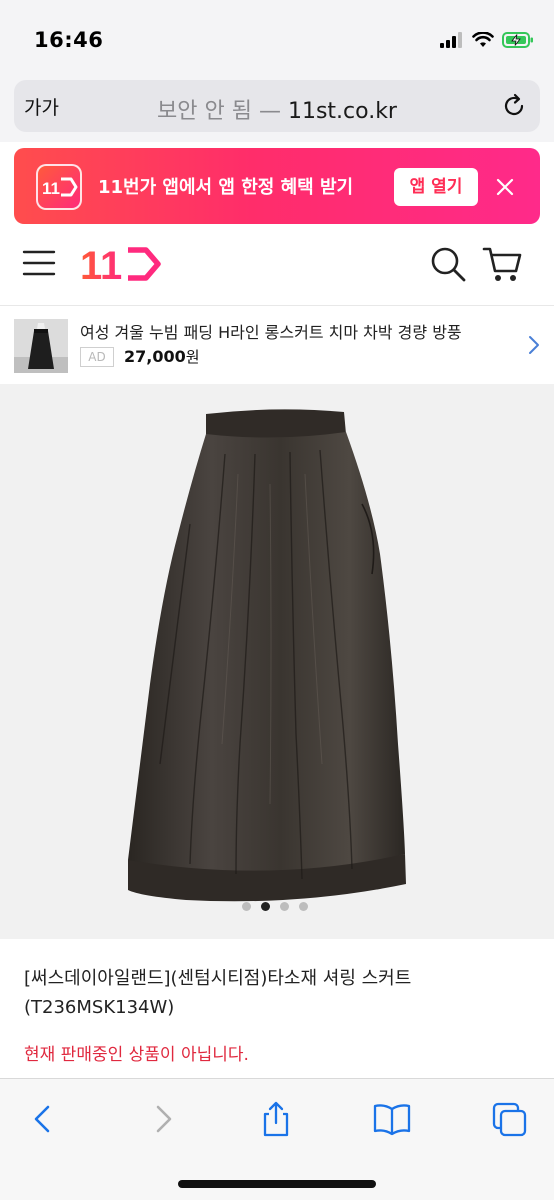  I want to click on search-icon, so click(448, 264).